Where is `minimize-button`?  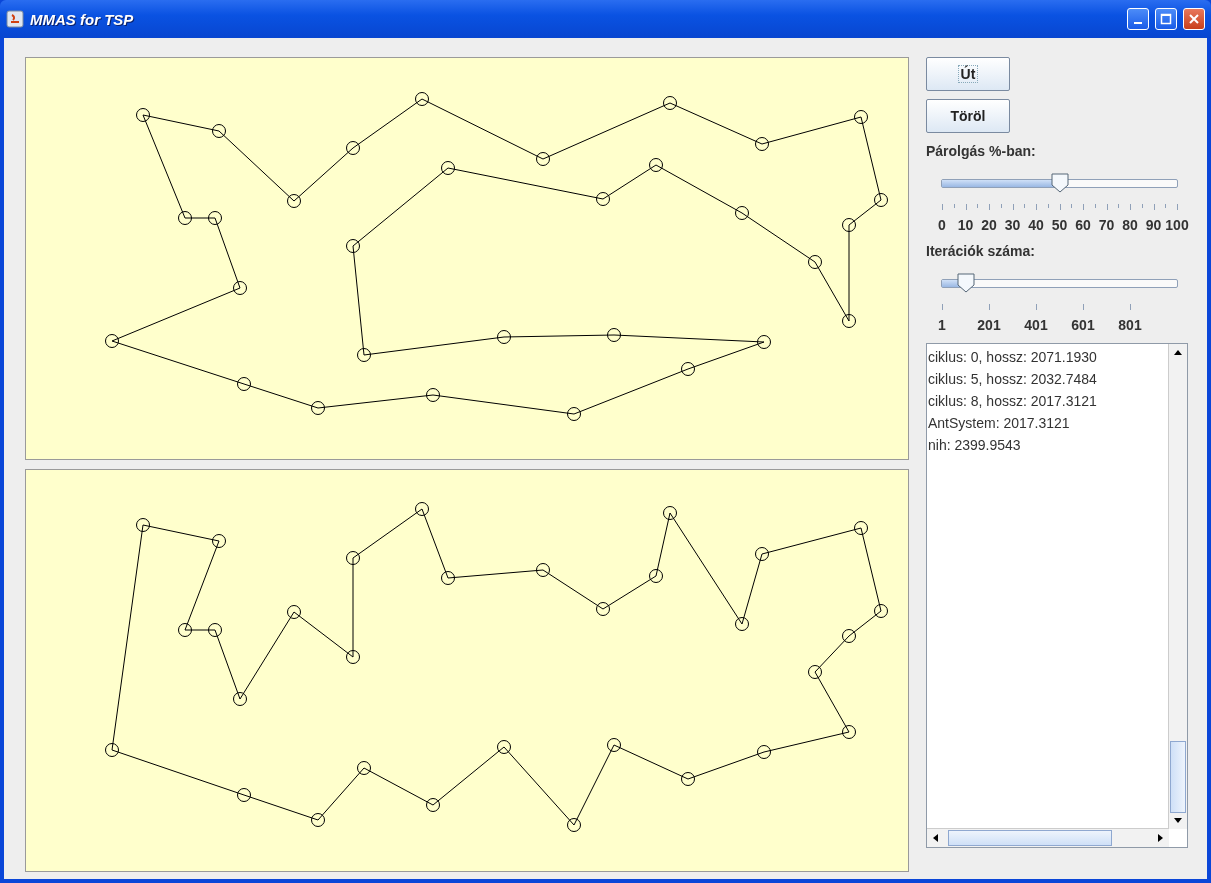
minimize-button is located at coordinates (1138, 19).